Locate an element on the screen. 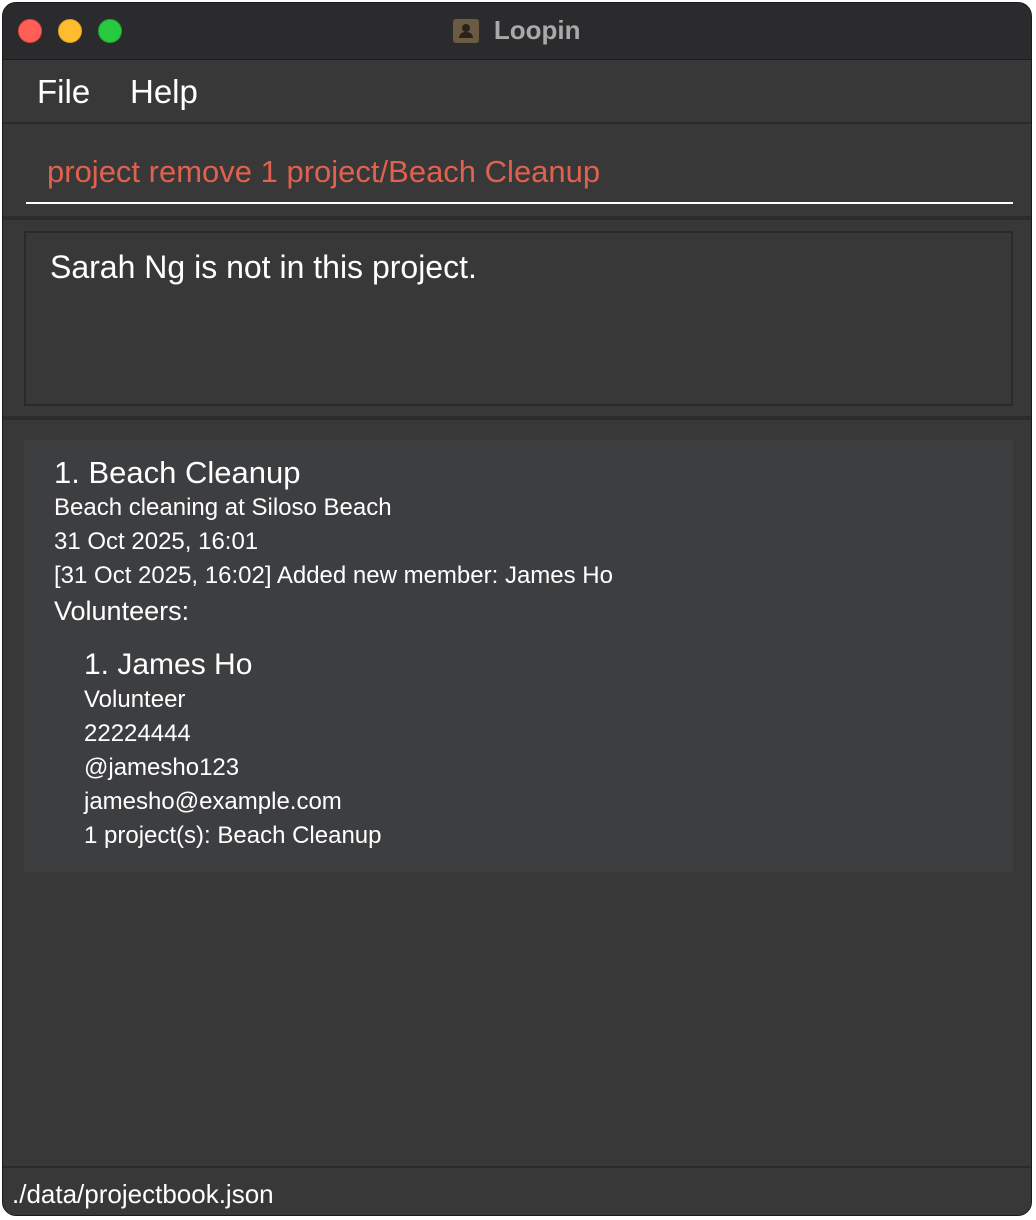 The height and width of the screenshot is (1220, 1036). contact-book-icon is located at coordinates (466, 30).